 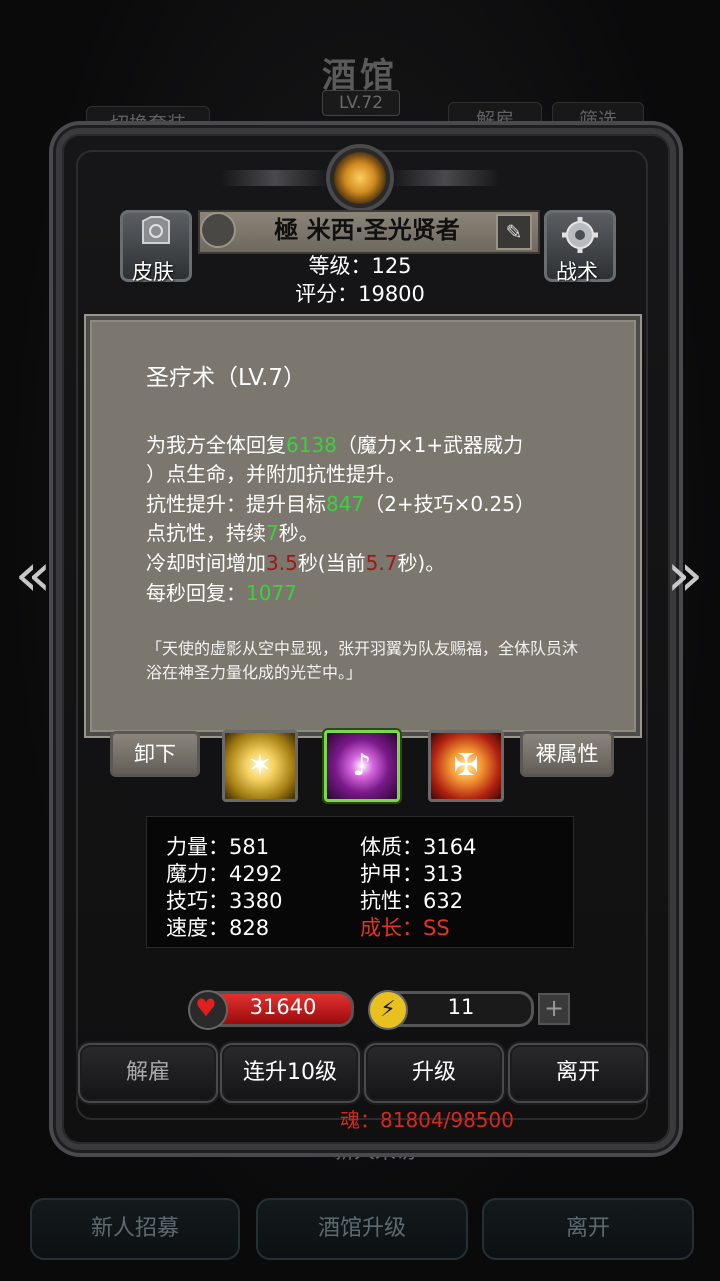 What do you see at coordinates (276, 474) in the screenshot?
I see `skill-desc-line2: ）点生命，并附加抗性提升。` at bounding box center [276, 474].